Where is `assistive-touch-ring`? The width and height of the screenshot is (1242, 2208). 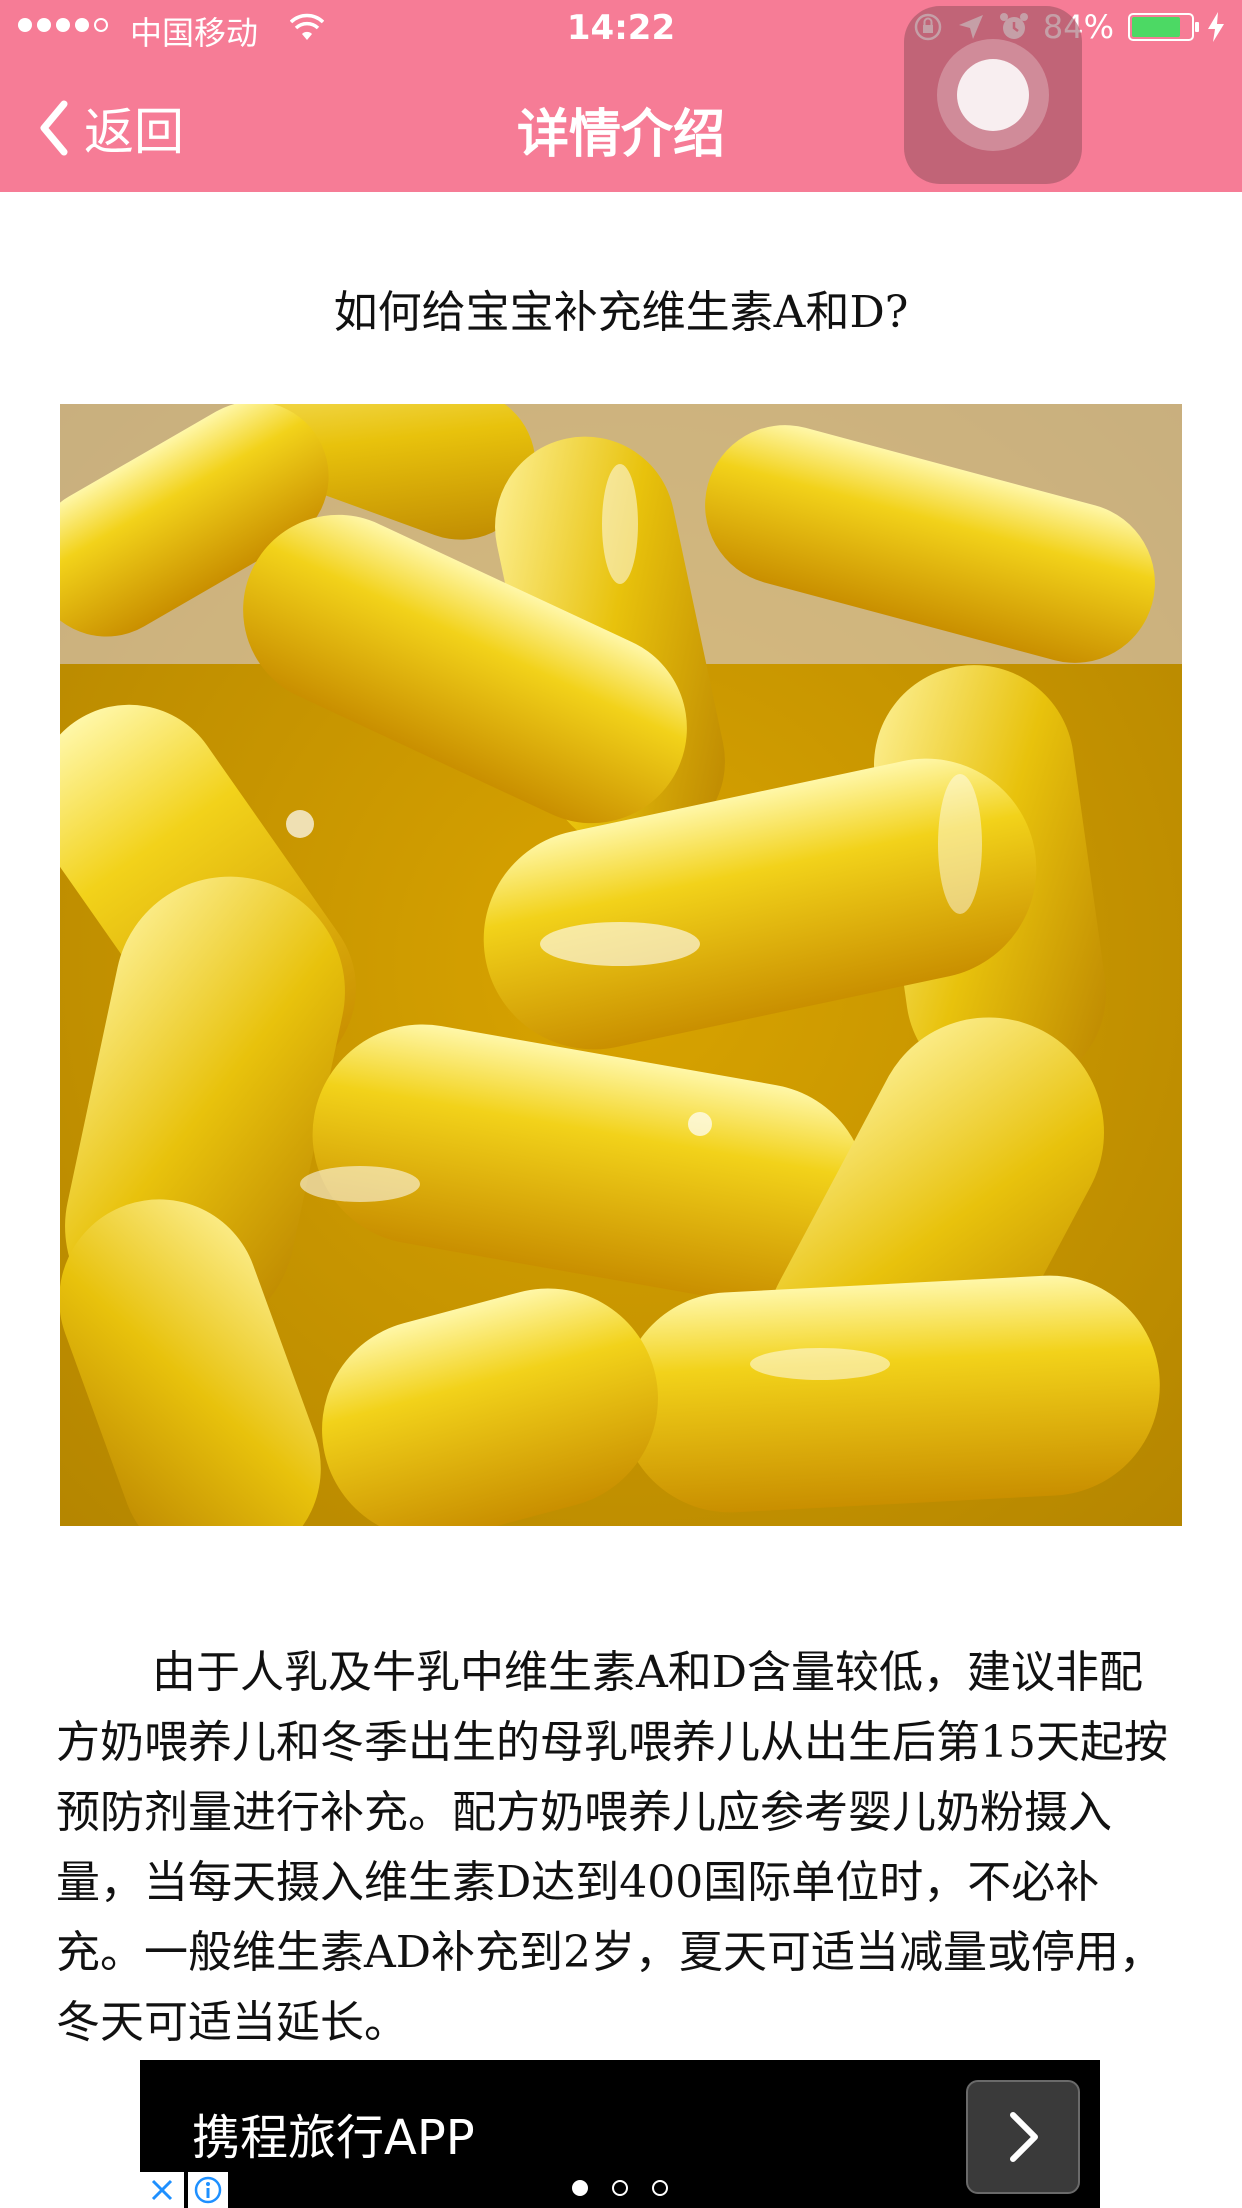
assistive-touch-ring is located at coordinates (993, 95).